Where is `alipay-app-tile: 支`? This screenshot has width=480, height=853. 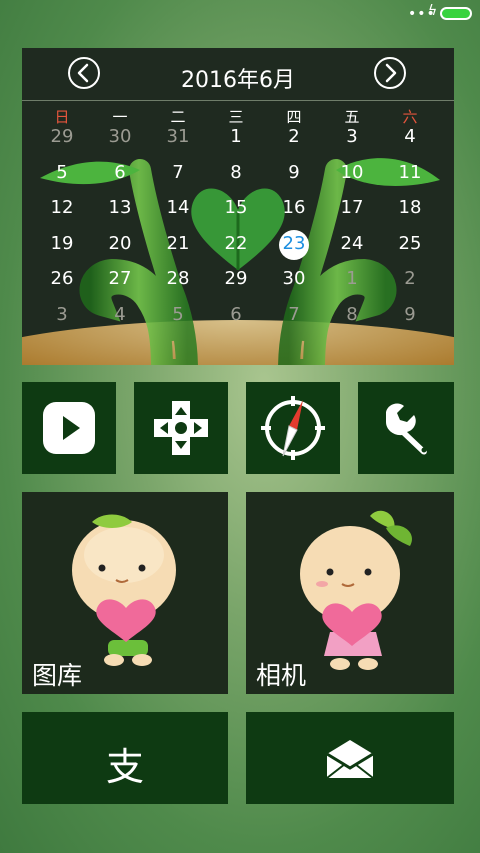
alipay-app-tile: 支 is located at coordinates (125, 758).